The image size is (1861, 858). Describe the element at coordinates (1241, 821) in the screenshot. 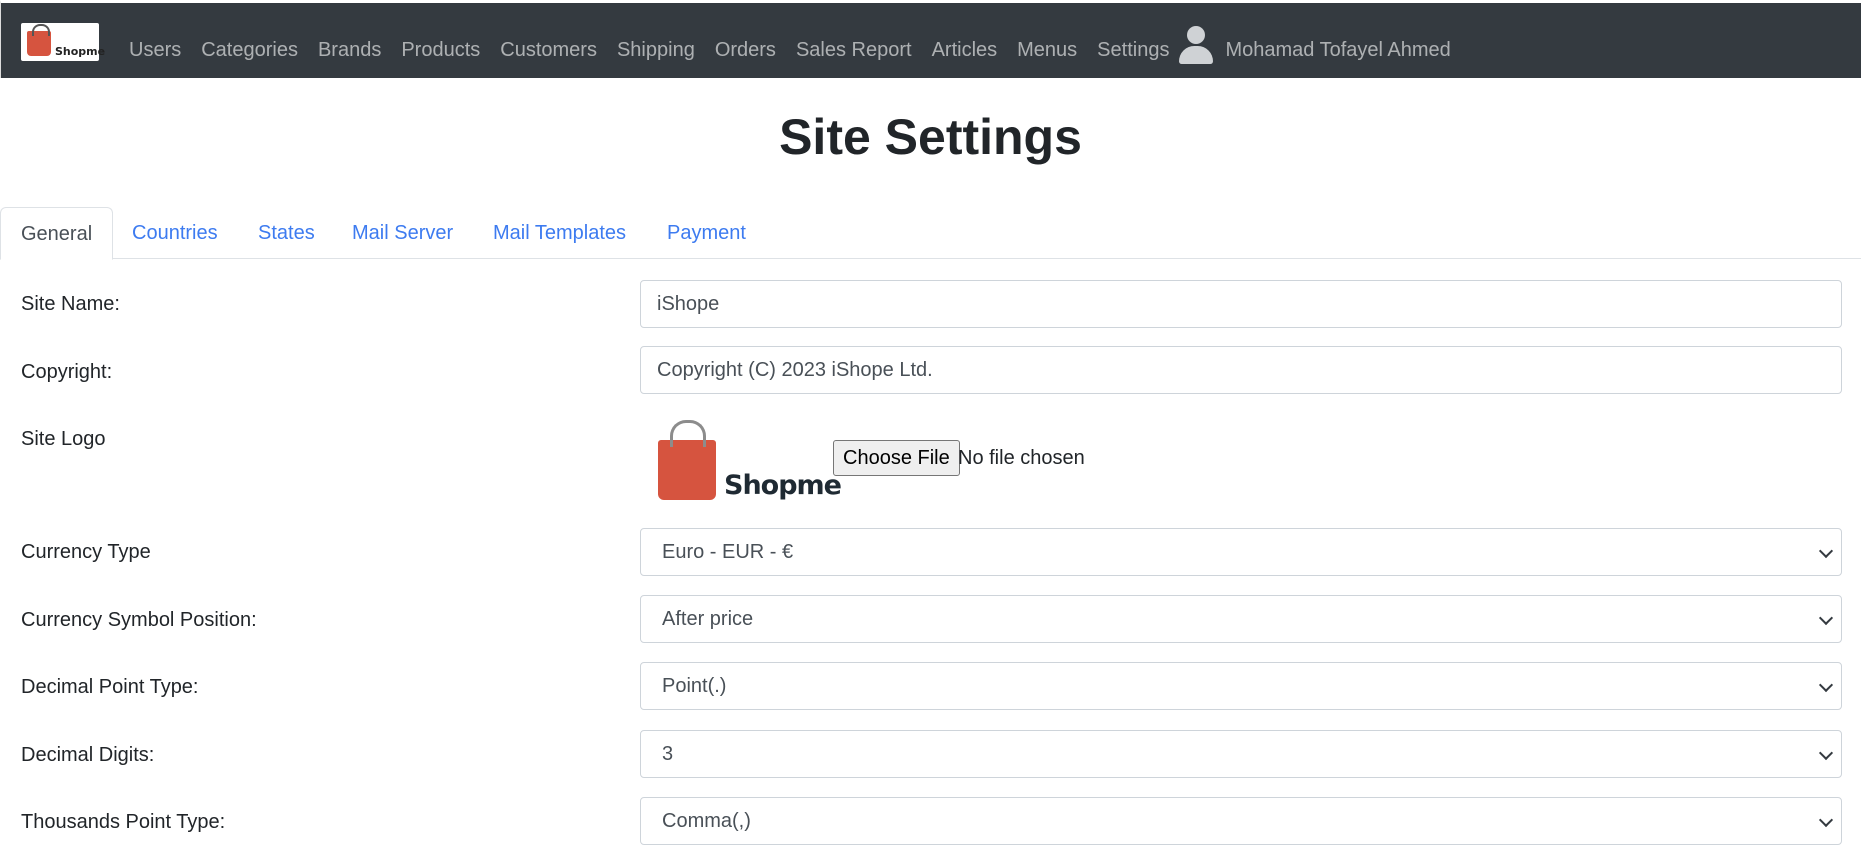

I see `thousands-point-type-select: Comma(,)` at that location.